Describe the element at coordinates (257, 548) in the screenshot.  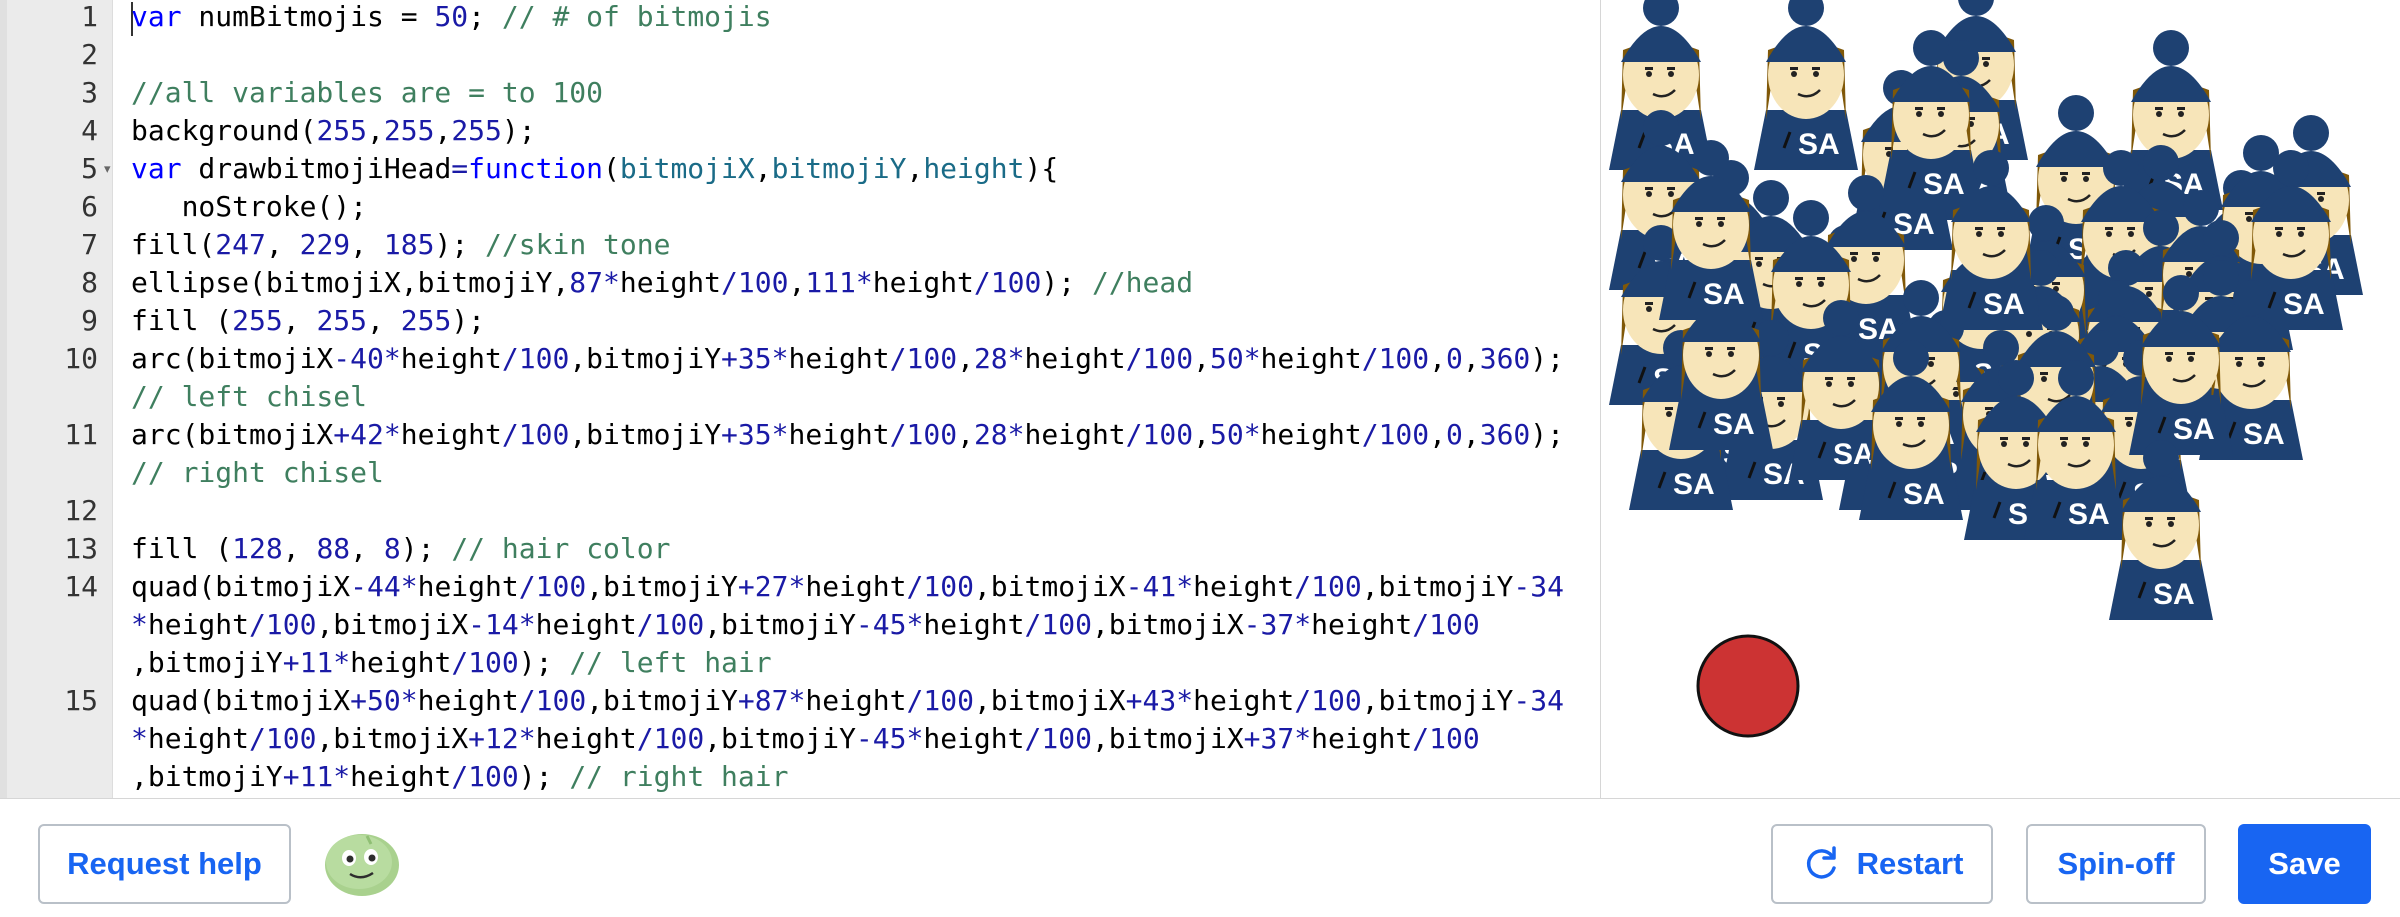
I see `code-token: 128` at that location.